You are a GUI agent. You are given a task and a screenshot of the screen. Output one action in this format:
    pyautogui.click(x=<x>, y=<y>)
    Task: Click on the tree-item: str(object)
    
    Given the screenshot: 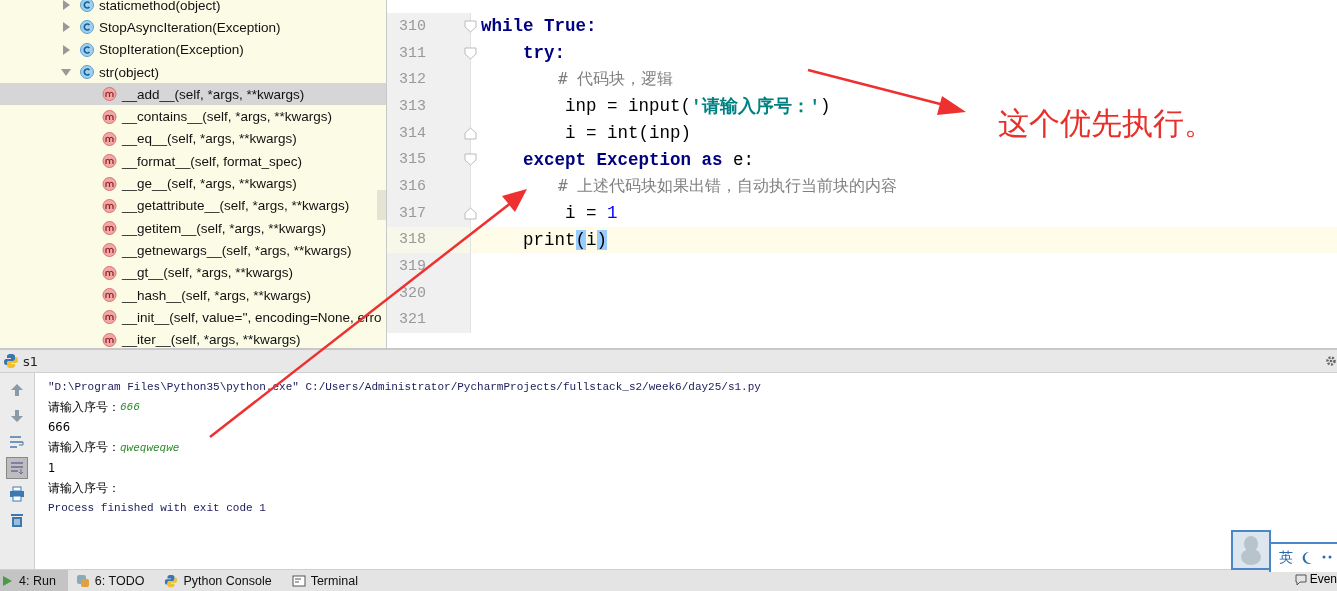 What is the action you would take?
    pyautogui.click(x=79, y=72)
    